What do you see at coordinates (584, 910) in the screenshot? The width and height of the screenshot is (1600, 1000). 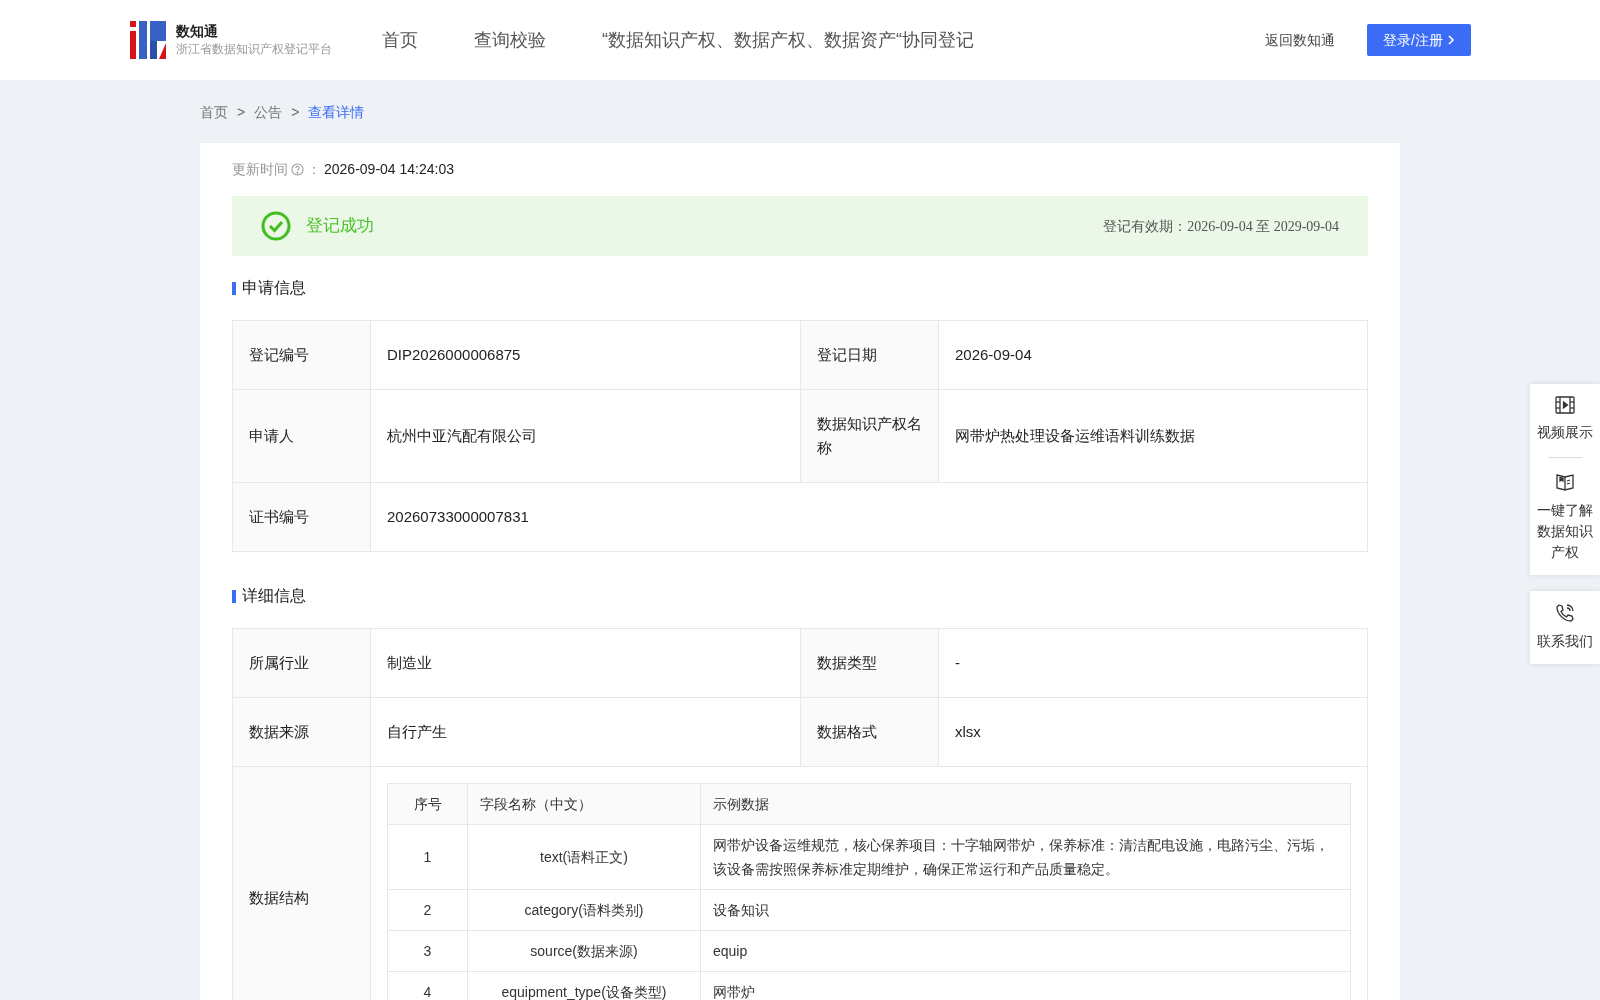 I see `table-cell: category(语料类别)` at bounding box center [584, 910].